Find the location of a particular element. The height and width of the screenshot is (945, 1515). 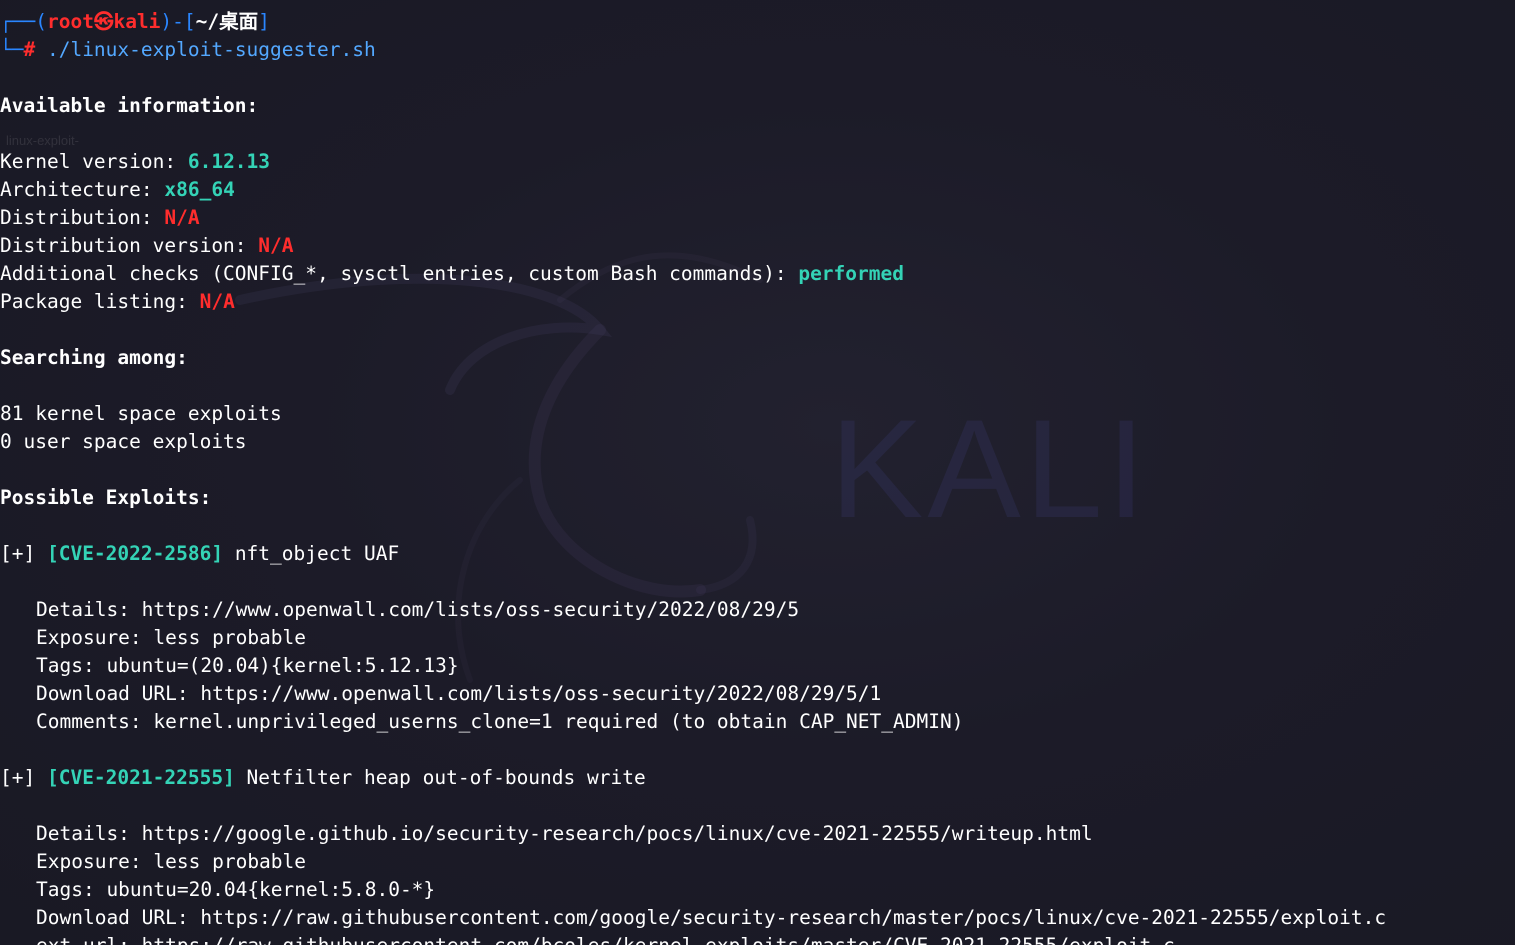

package-listing-label: Package listing: is located at coordinates (100, 301).